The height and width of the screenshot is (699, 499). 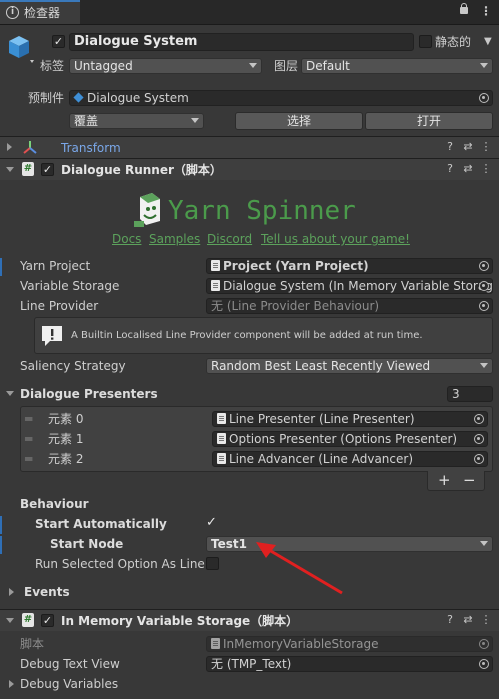 What do you see at coordinates (322, 419) in the screenshot?
I see `presenter-0-value: Line Presenter (Line Presenter)` at bounding box center [322, 419].